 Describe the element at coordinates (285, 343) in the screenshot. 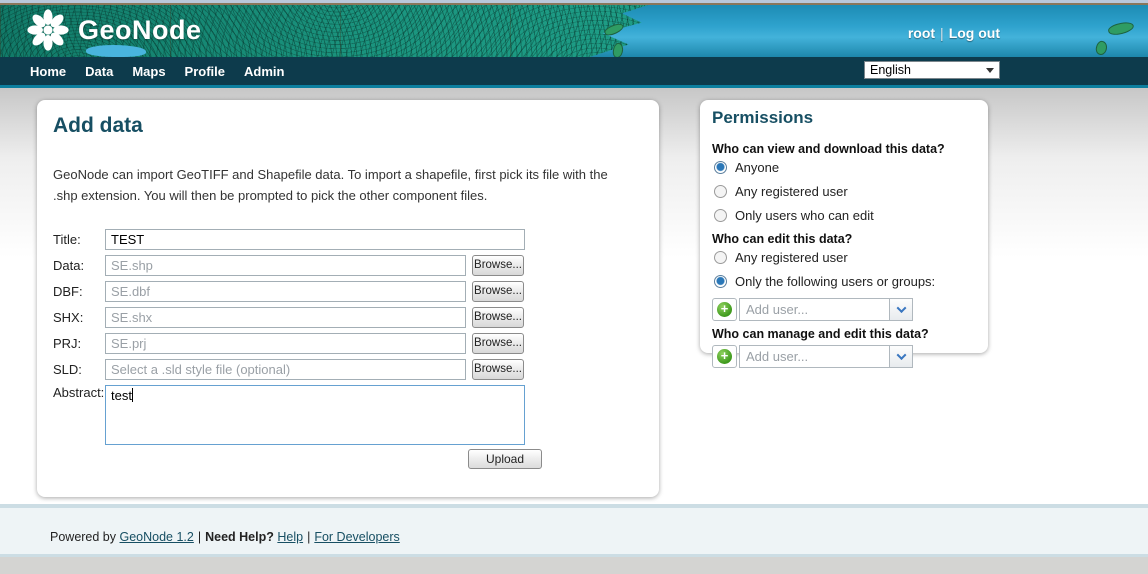

I see `prj-file-input` at that location.